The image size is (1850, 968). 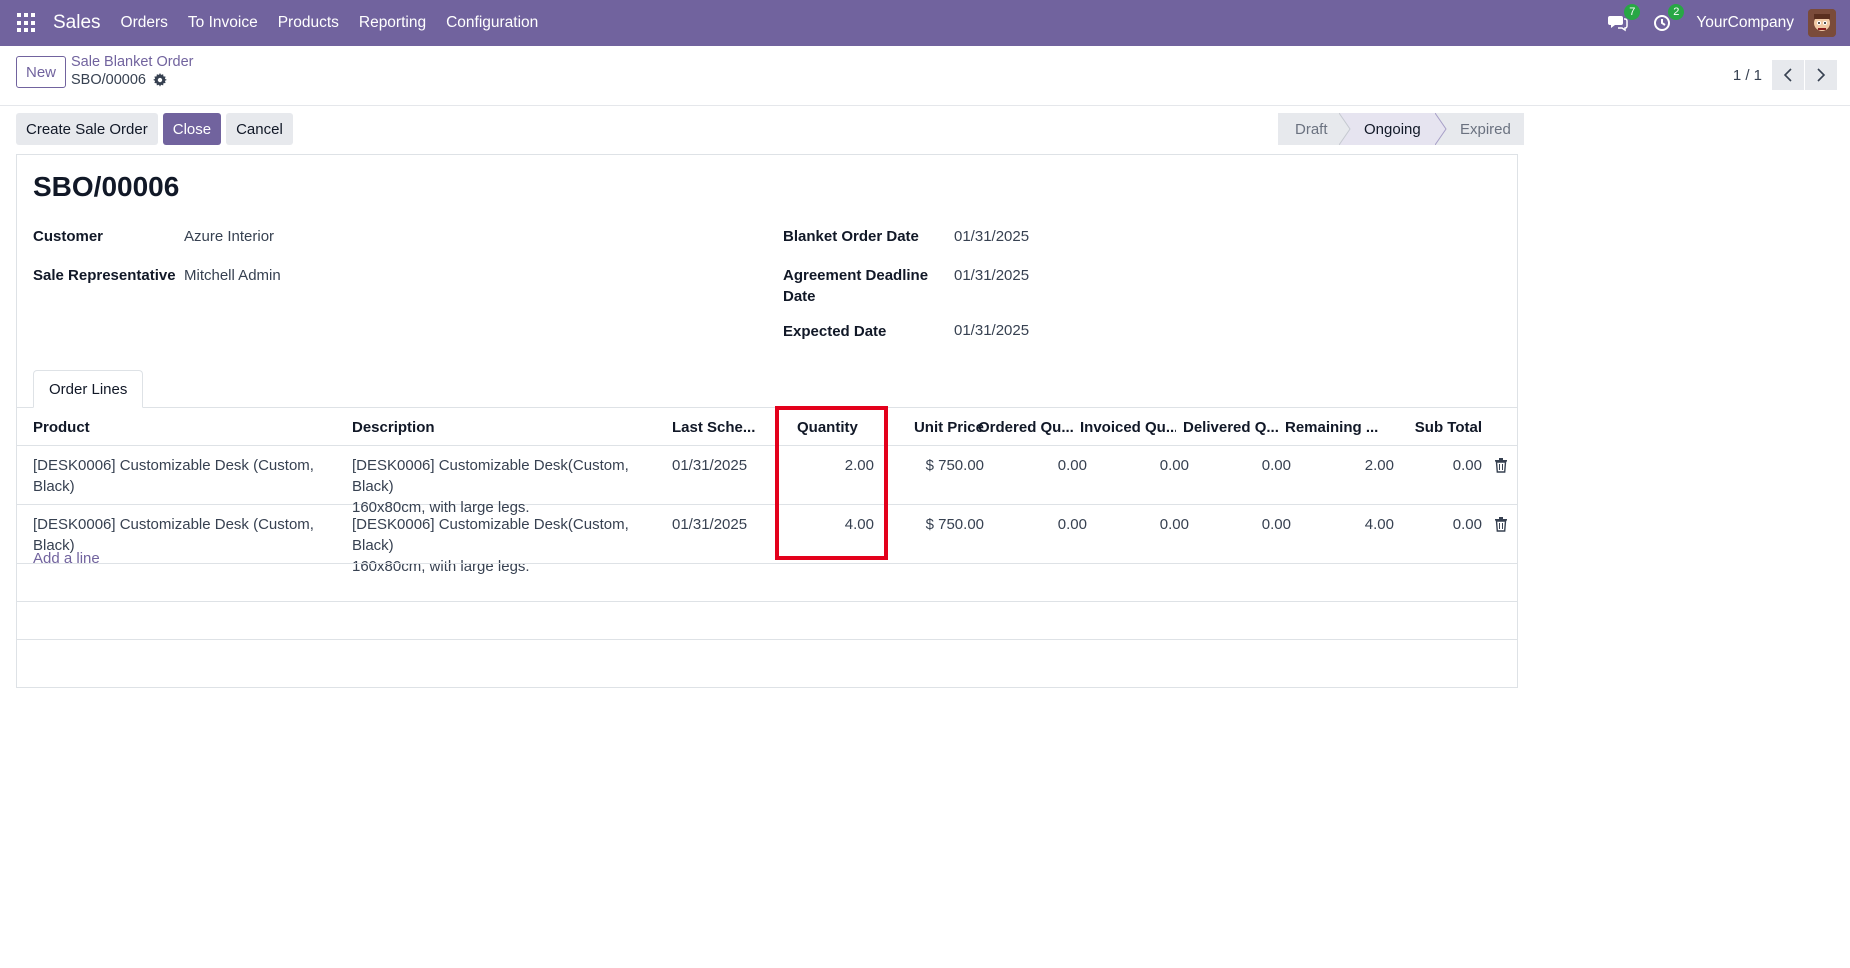 What do you see at coordinates (41, 72) in the screenshot?
I see `new-button: New` at bounding box center [41, 72].